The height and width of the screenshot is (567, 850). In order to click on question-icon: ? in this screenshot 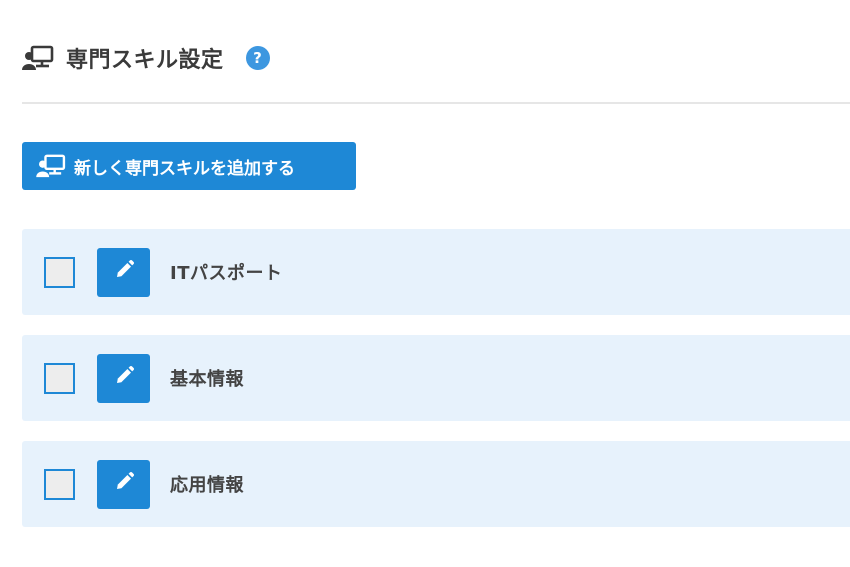, I will do `click(257, 58)`.